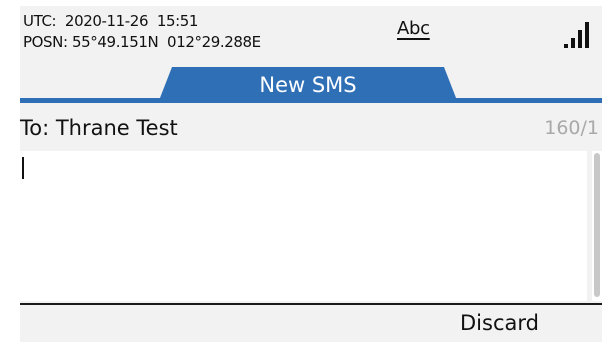 This screenshot has height=342, width=602. I want to click on recipient-label: To: Thrane Test, so click(99, 128).